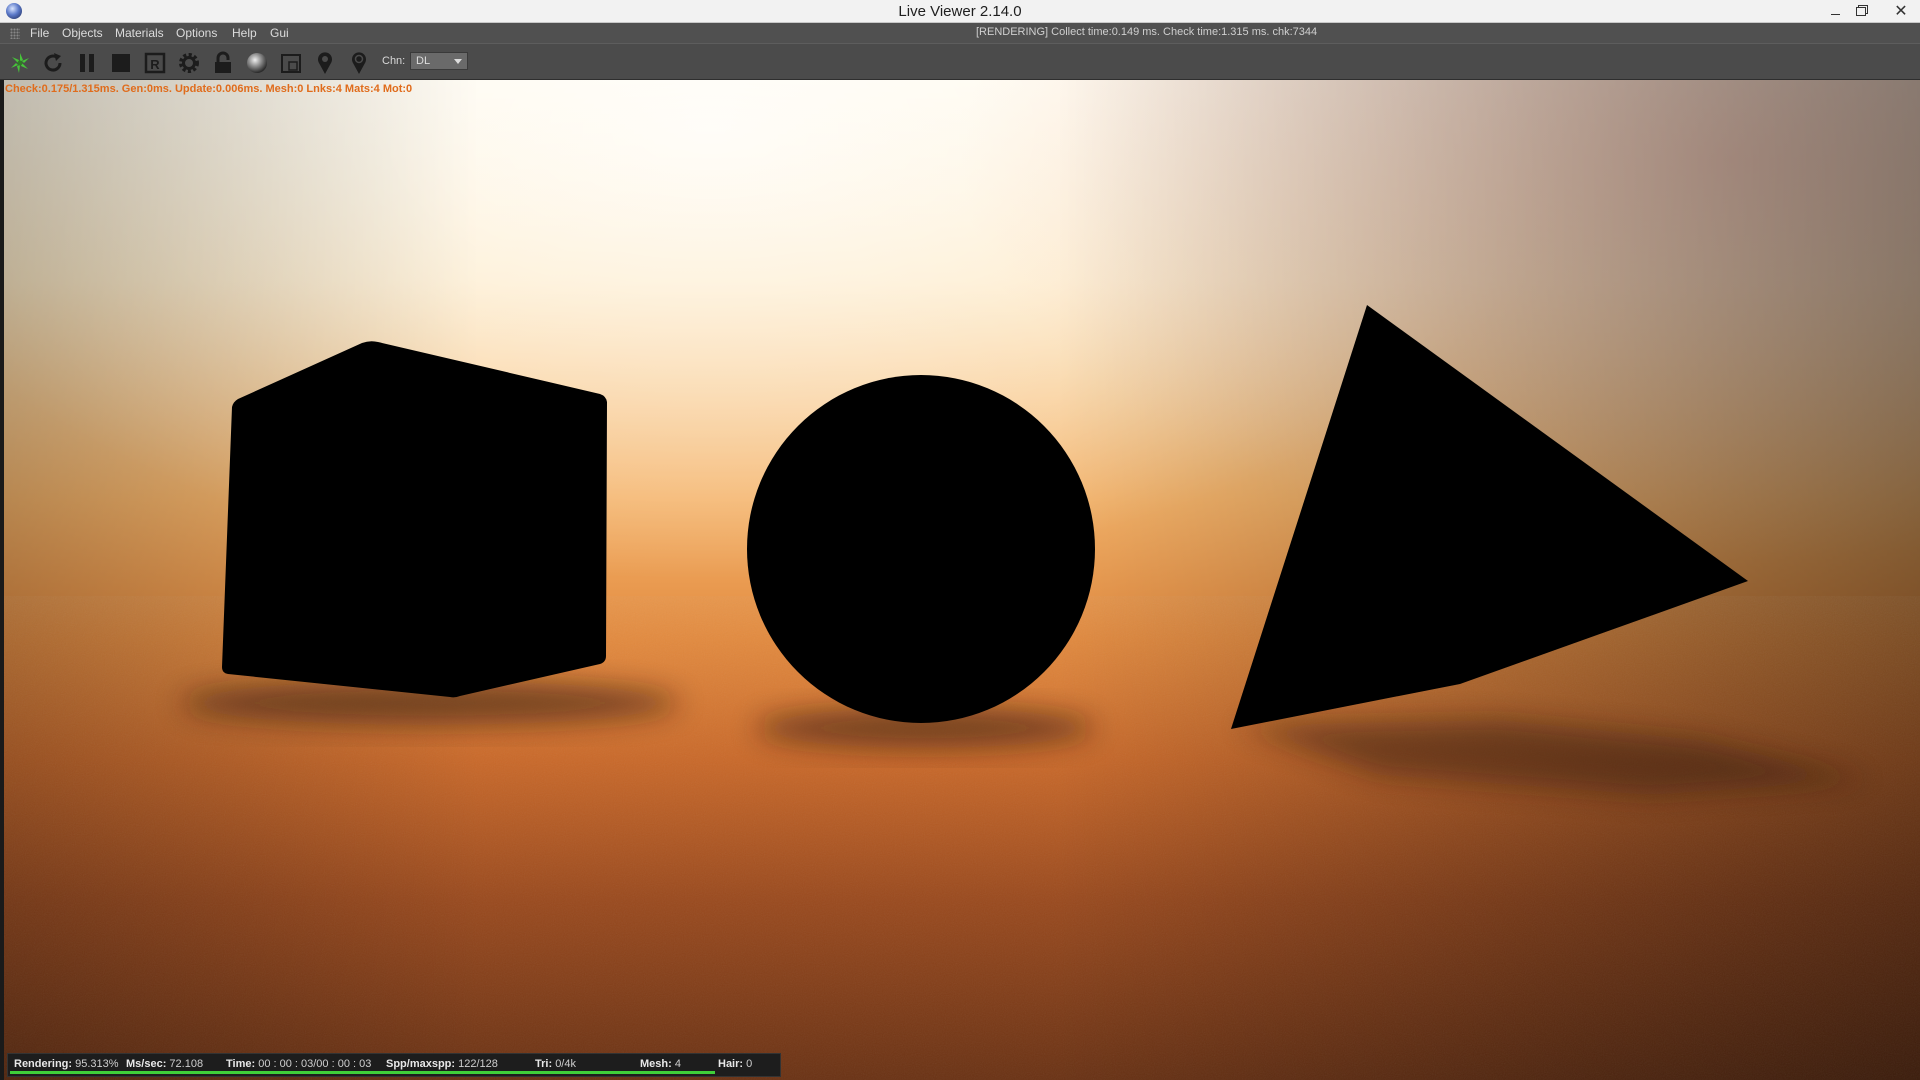  I want to click on time-field: Time: 00 : 00 : 03/00 : 00 : 03, so click(299, 1064).